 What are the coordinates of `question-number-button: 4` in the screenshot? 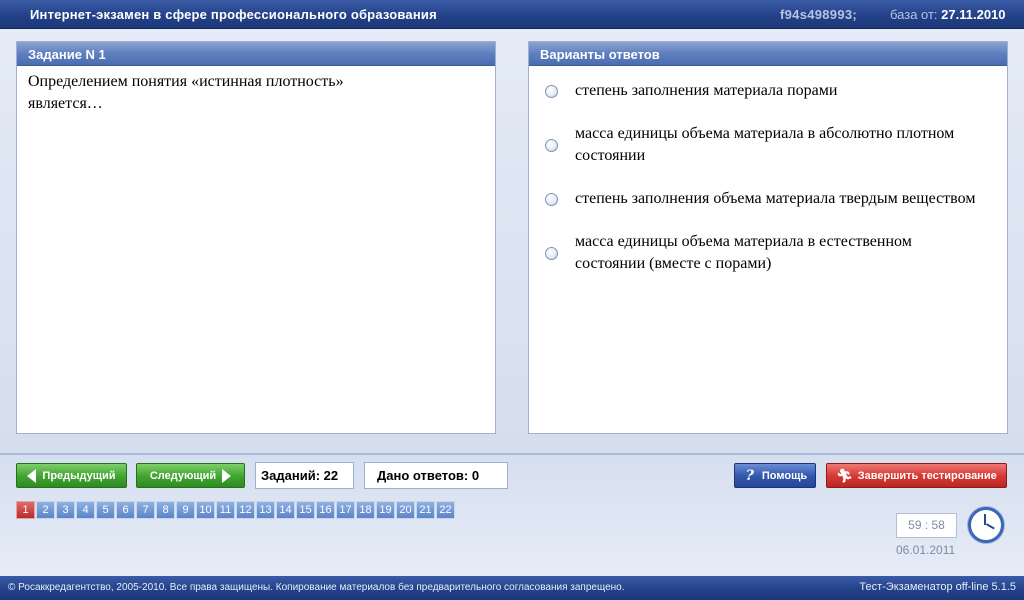 It's located at (85, 510).